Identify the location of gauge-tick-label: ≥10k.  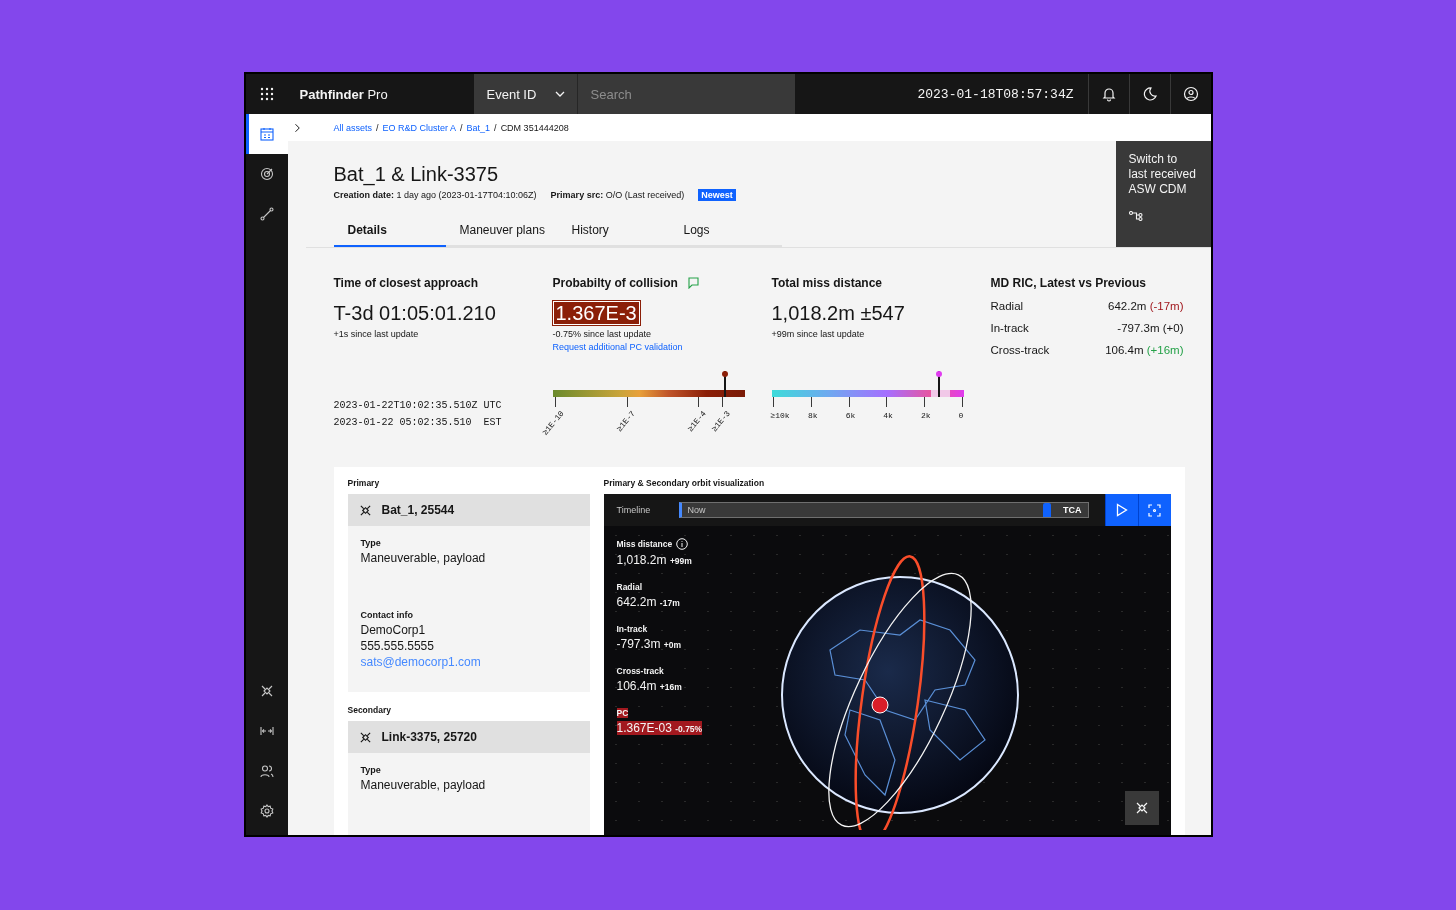
(780, 415).